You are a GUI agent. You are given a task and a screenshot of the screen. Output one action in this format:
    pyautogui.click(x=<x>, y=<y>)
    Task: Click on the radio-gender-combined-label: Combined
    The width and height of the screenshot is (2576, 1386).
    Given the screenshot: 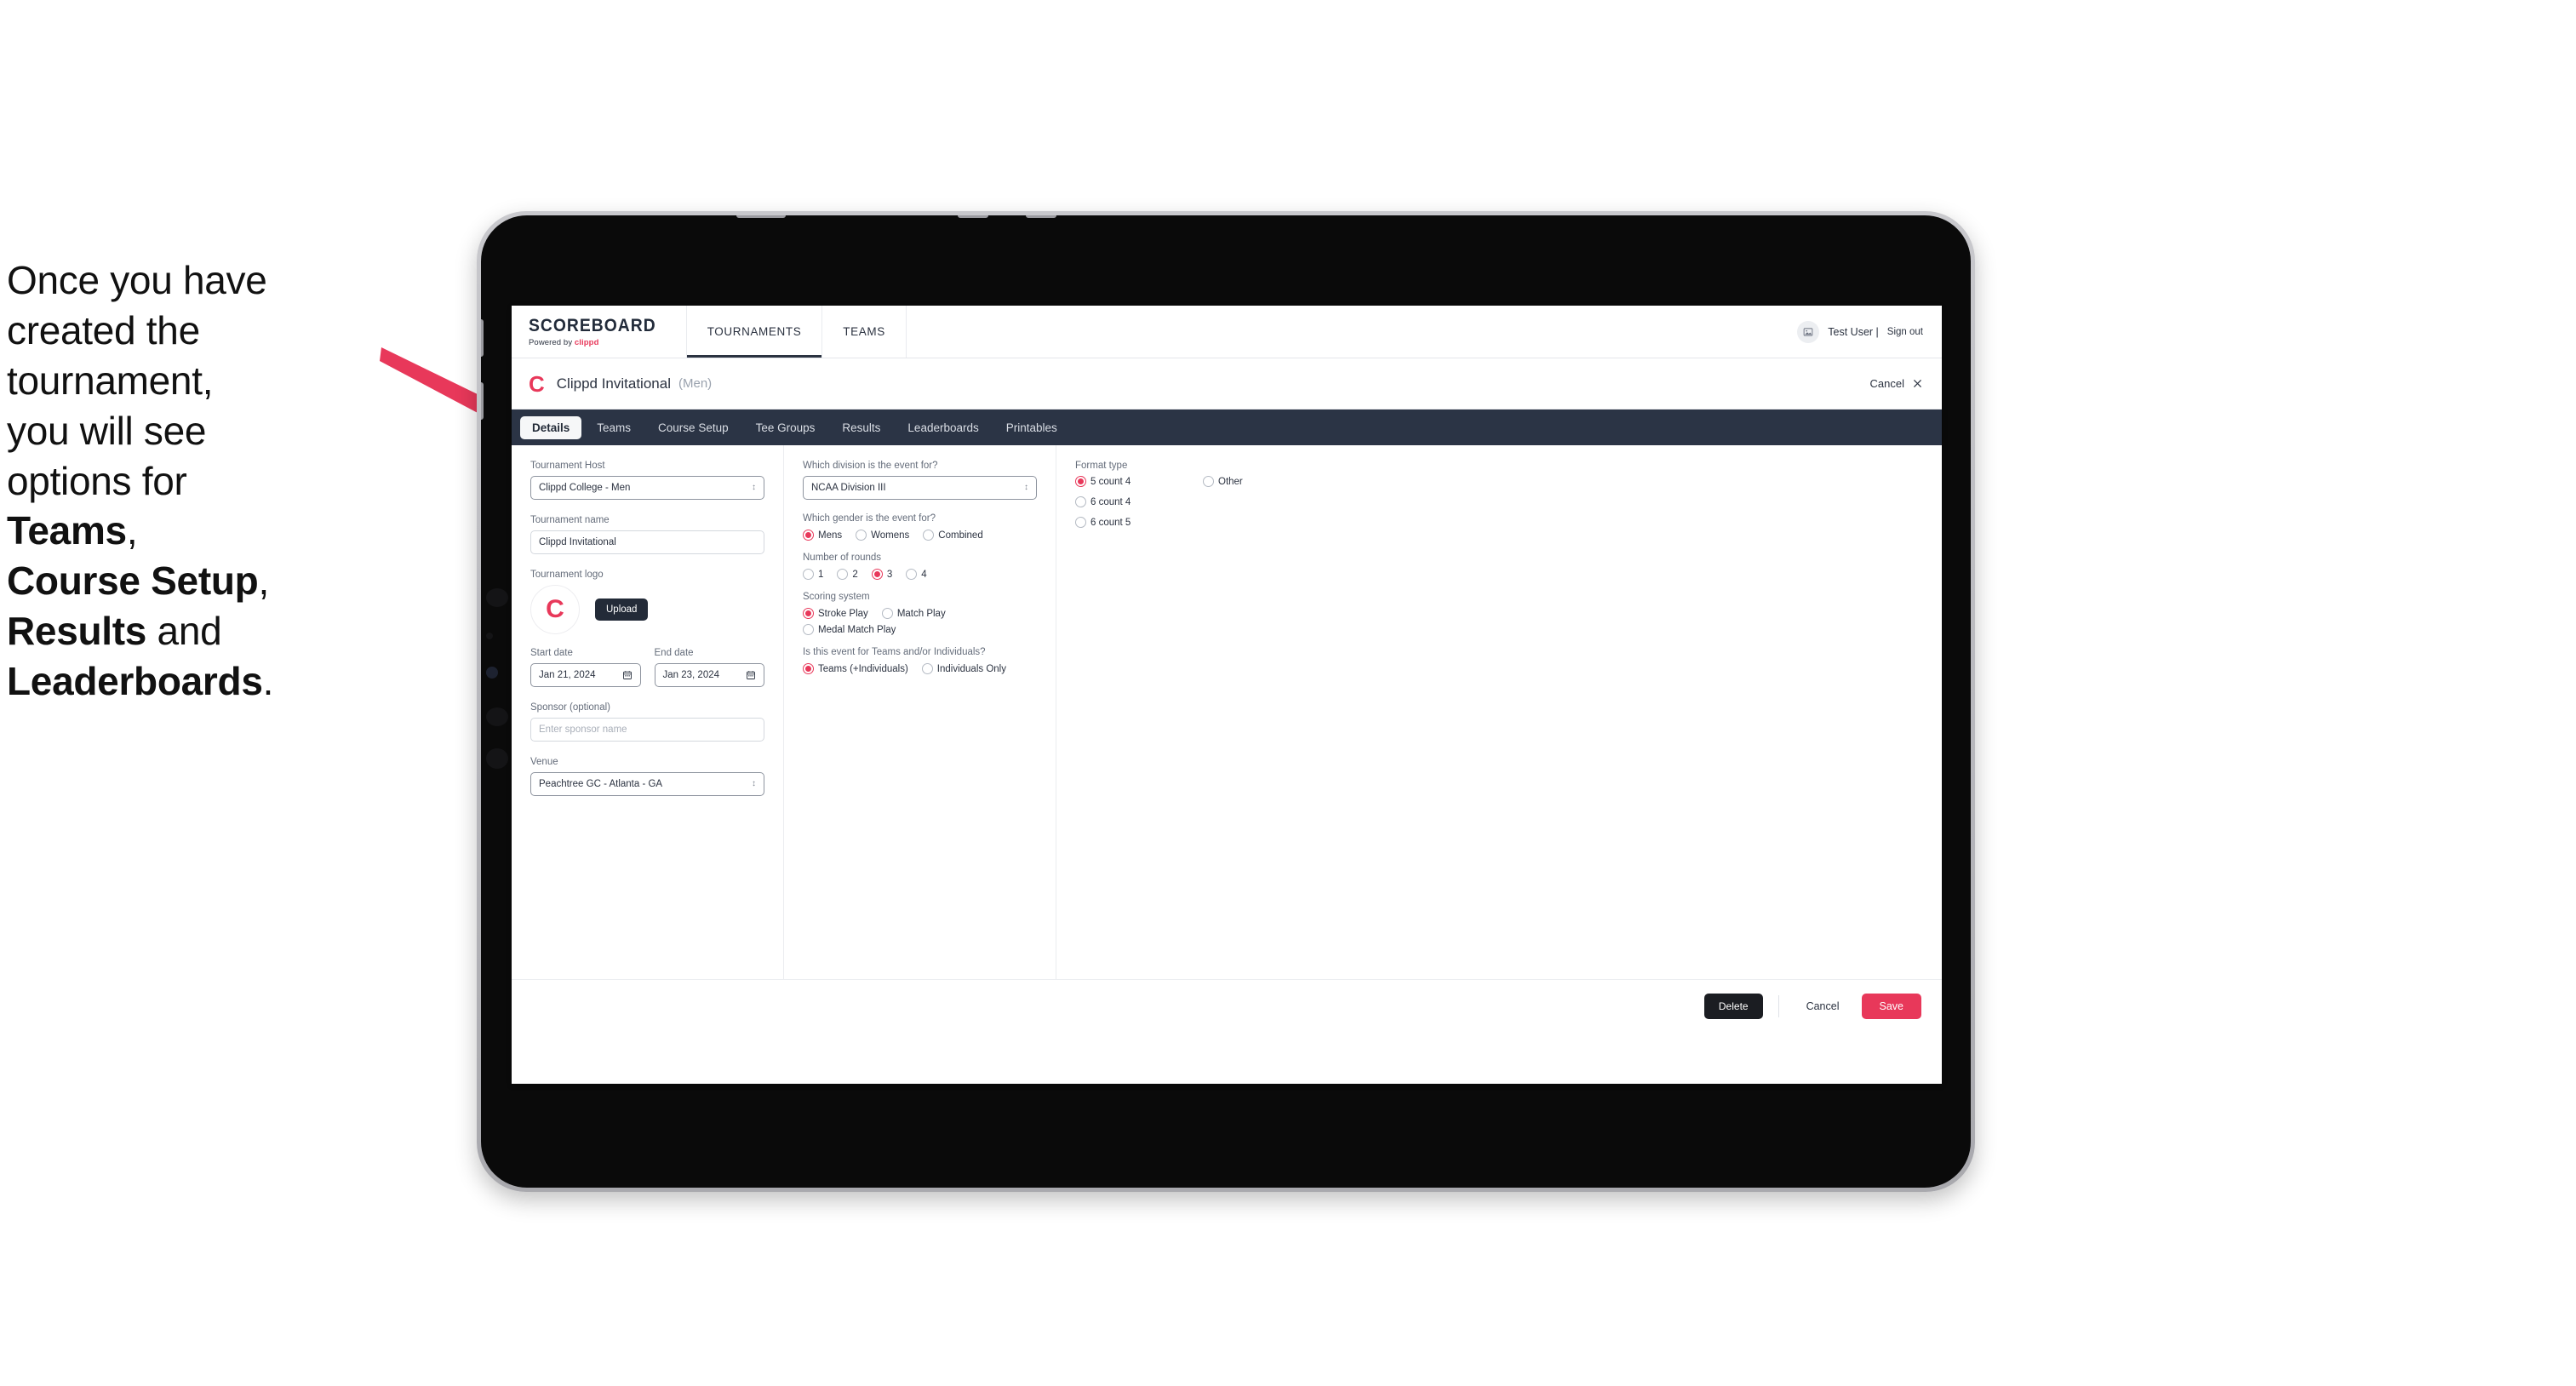 What is the action you would take?
    pyautogui.click(x=960, y=535)
    